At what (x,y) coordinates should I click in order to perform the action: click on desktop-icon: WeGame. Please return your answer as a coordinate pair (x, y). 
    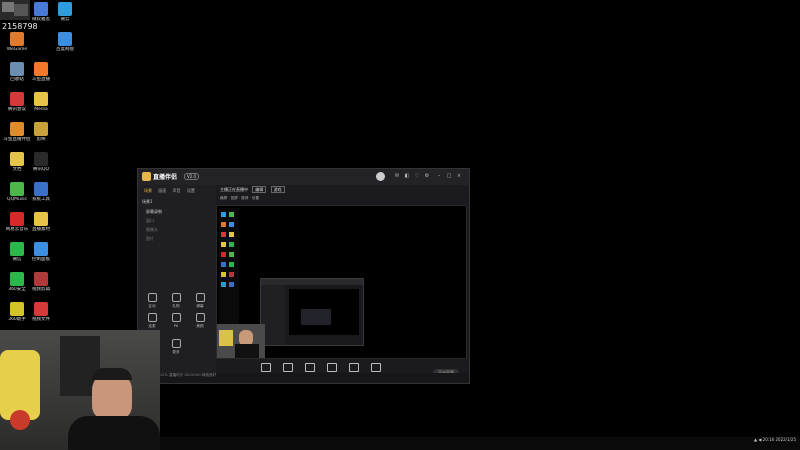
    Looking at the image, I should click on (17, 42).